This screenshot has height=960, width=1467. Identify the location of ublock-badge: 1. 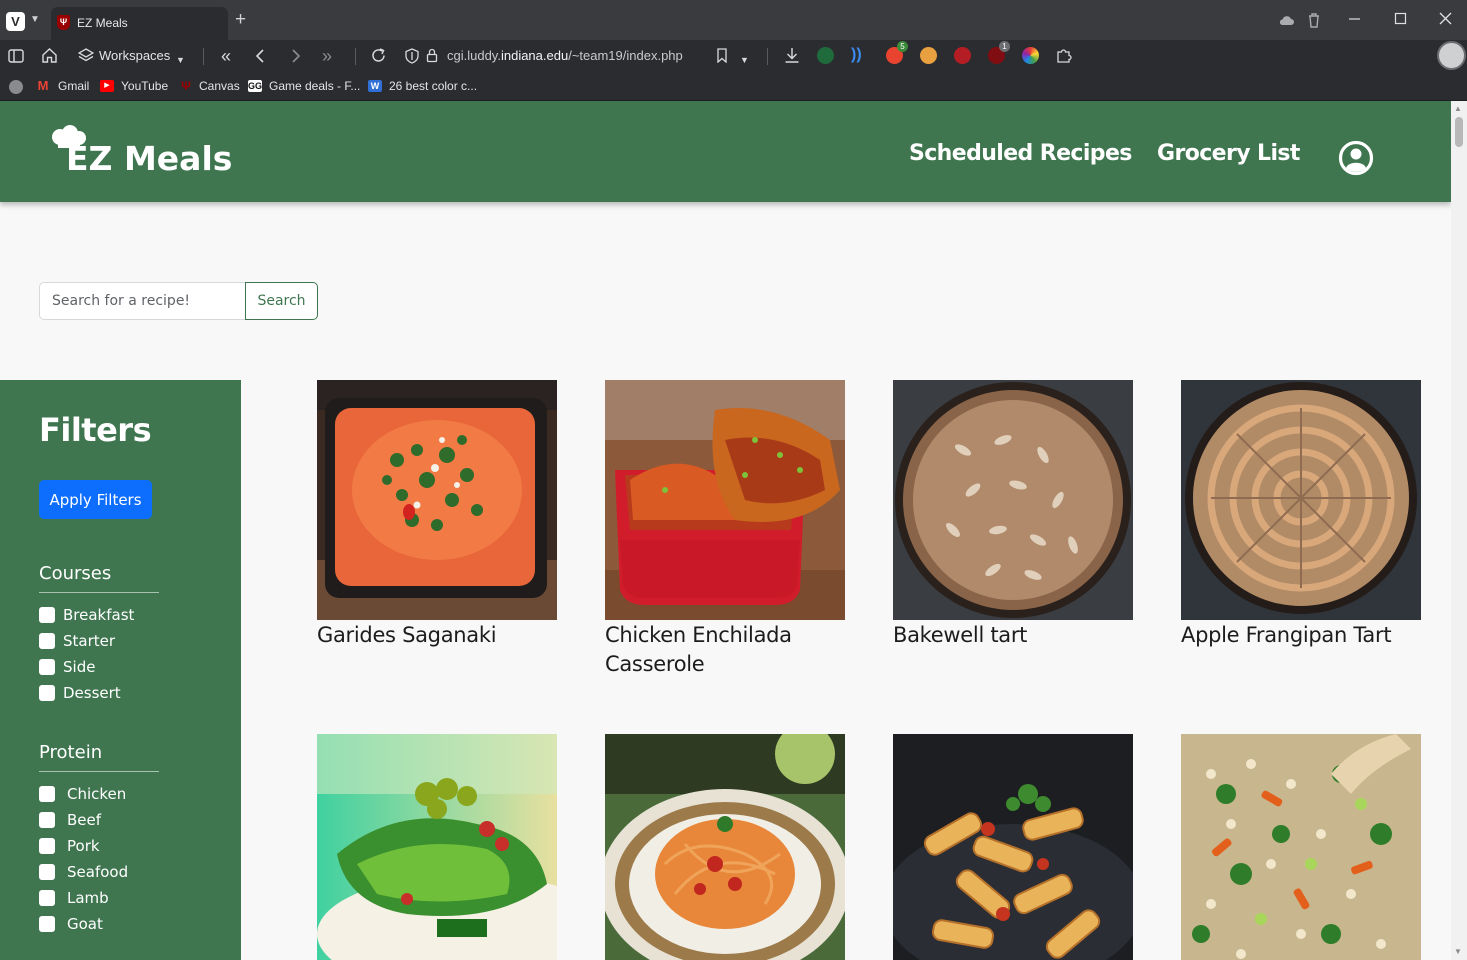
(1004, 46).